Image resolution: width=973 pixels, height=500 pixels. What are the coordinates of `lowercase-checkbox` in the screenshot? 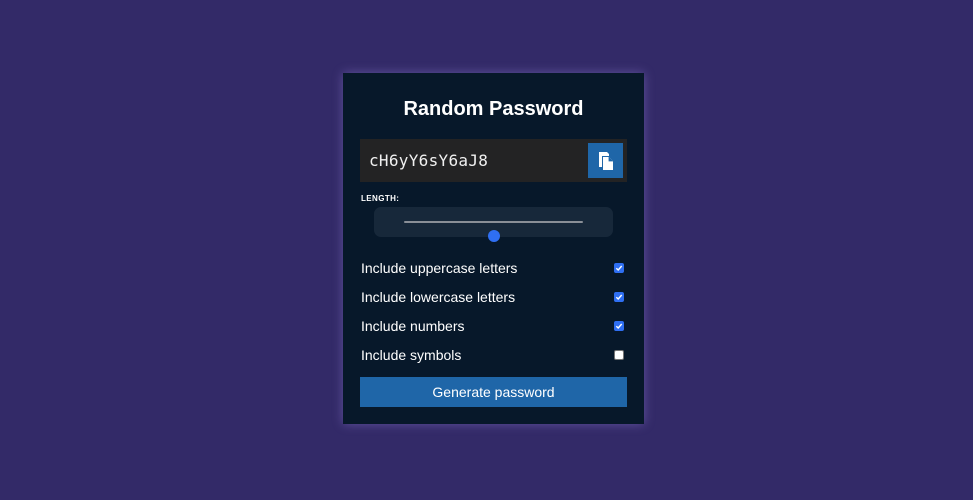 It's located at (619, 297).